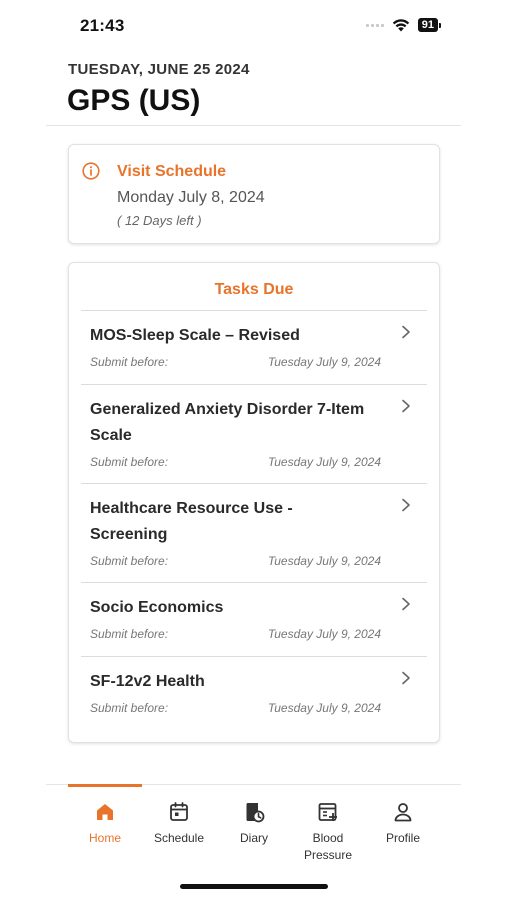  Describe the element at coordinates (105, 823) in the screenshot. I see `nav-item-home: Home` at that location.